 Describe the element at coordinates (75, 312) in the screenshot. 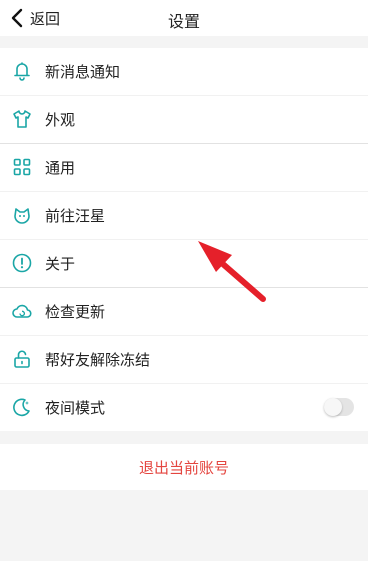

I see `settings-item-label: 检查更新` at that location.